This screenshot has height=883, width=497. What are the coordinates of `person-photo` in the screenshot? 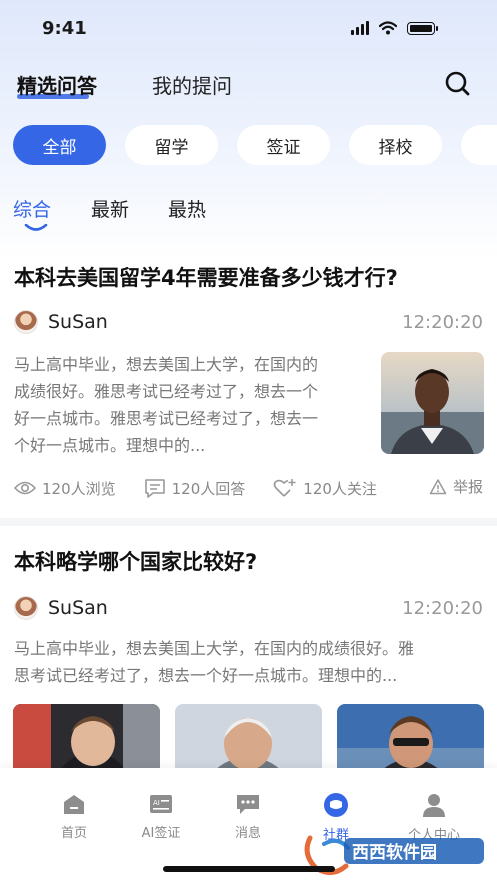 It's located at (432, 403).